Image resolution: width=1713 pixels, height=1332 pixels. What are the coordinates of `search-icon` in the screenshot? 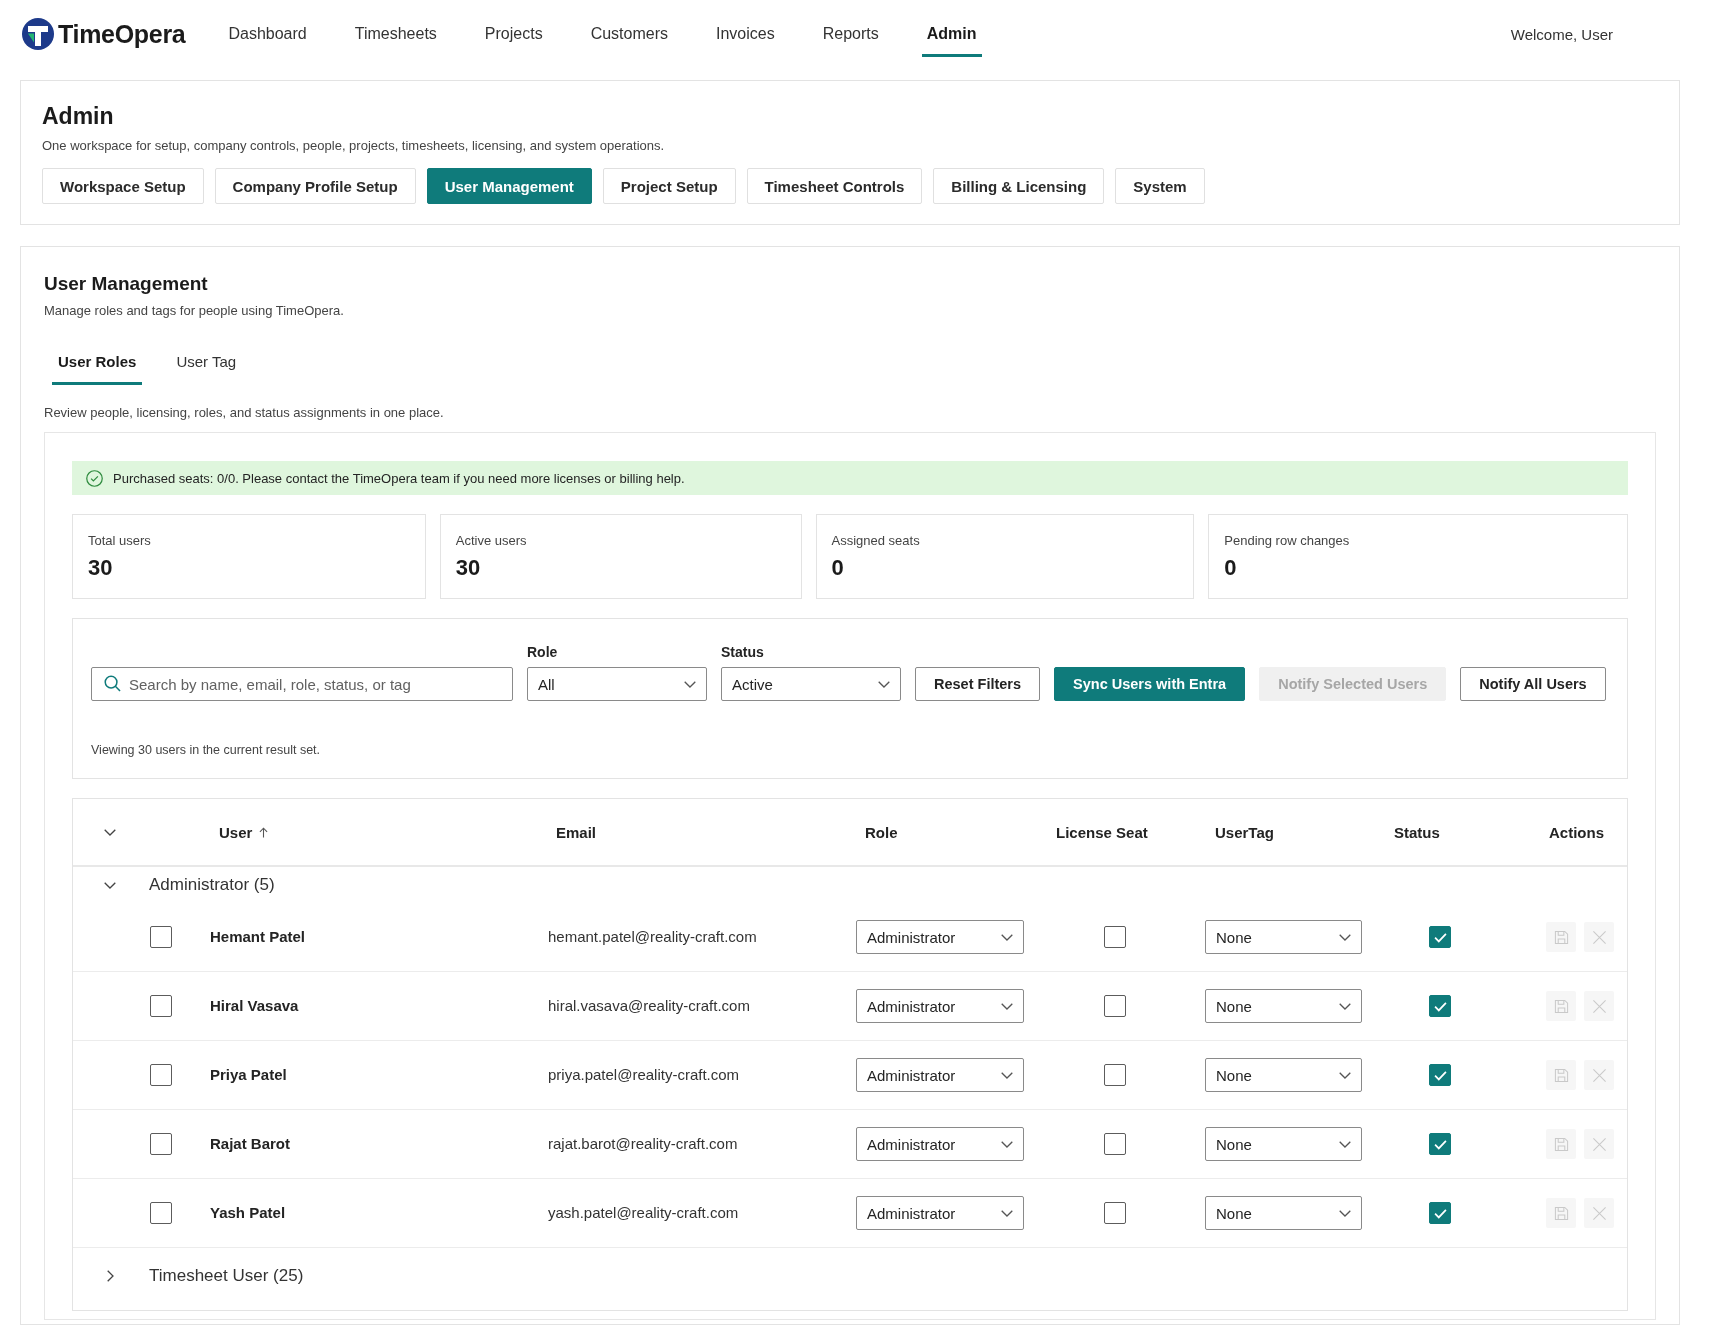 It's located at (112, 683).